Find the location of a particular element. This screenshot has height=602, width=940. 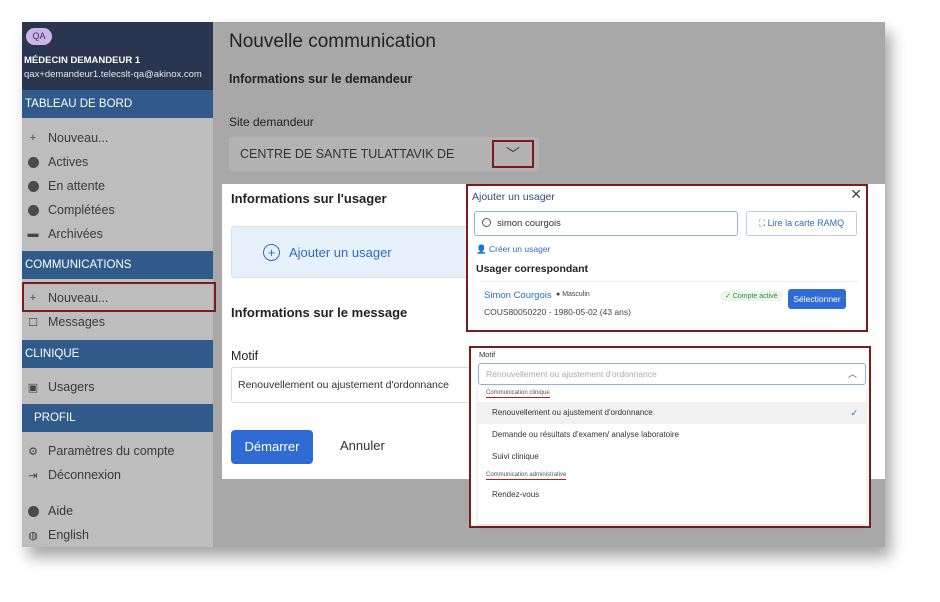

result-sex: ● Masculin is located at coordinates (573, 294).